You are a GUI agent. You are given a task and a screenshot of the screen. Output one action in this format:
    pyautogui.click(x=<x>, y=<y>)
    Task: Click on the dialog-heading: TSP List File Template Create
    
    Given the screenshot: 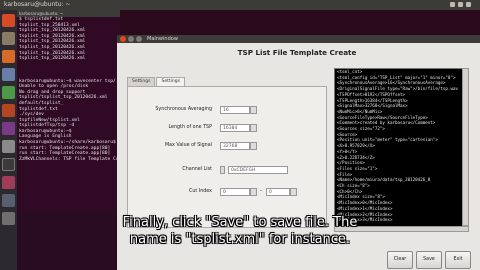 What is the action you would take?
    pyautogui.click(x=297, y=52)
    